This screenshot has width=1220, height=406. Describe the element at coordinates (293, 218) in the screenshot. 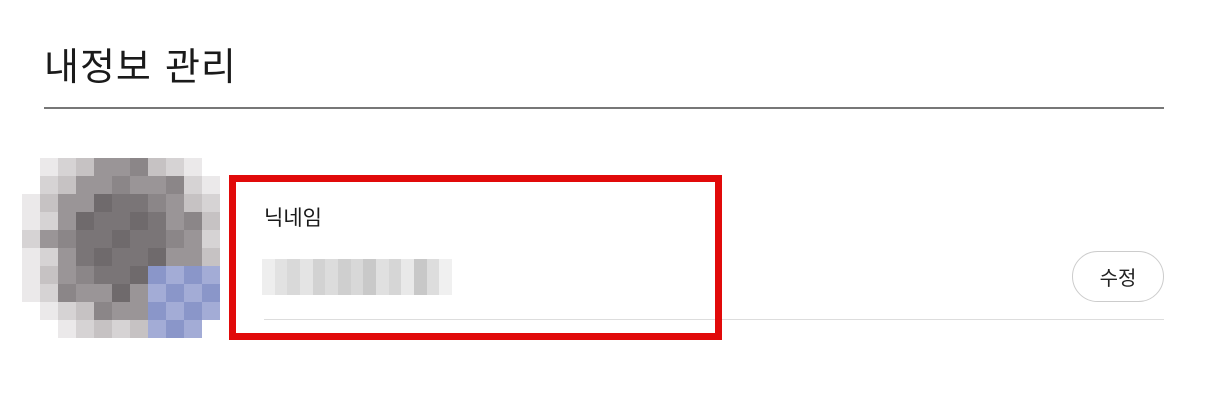

I see `nickname-label: 닉네임` at that location.